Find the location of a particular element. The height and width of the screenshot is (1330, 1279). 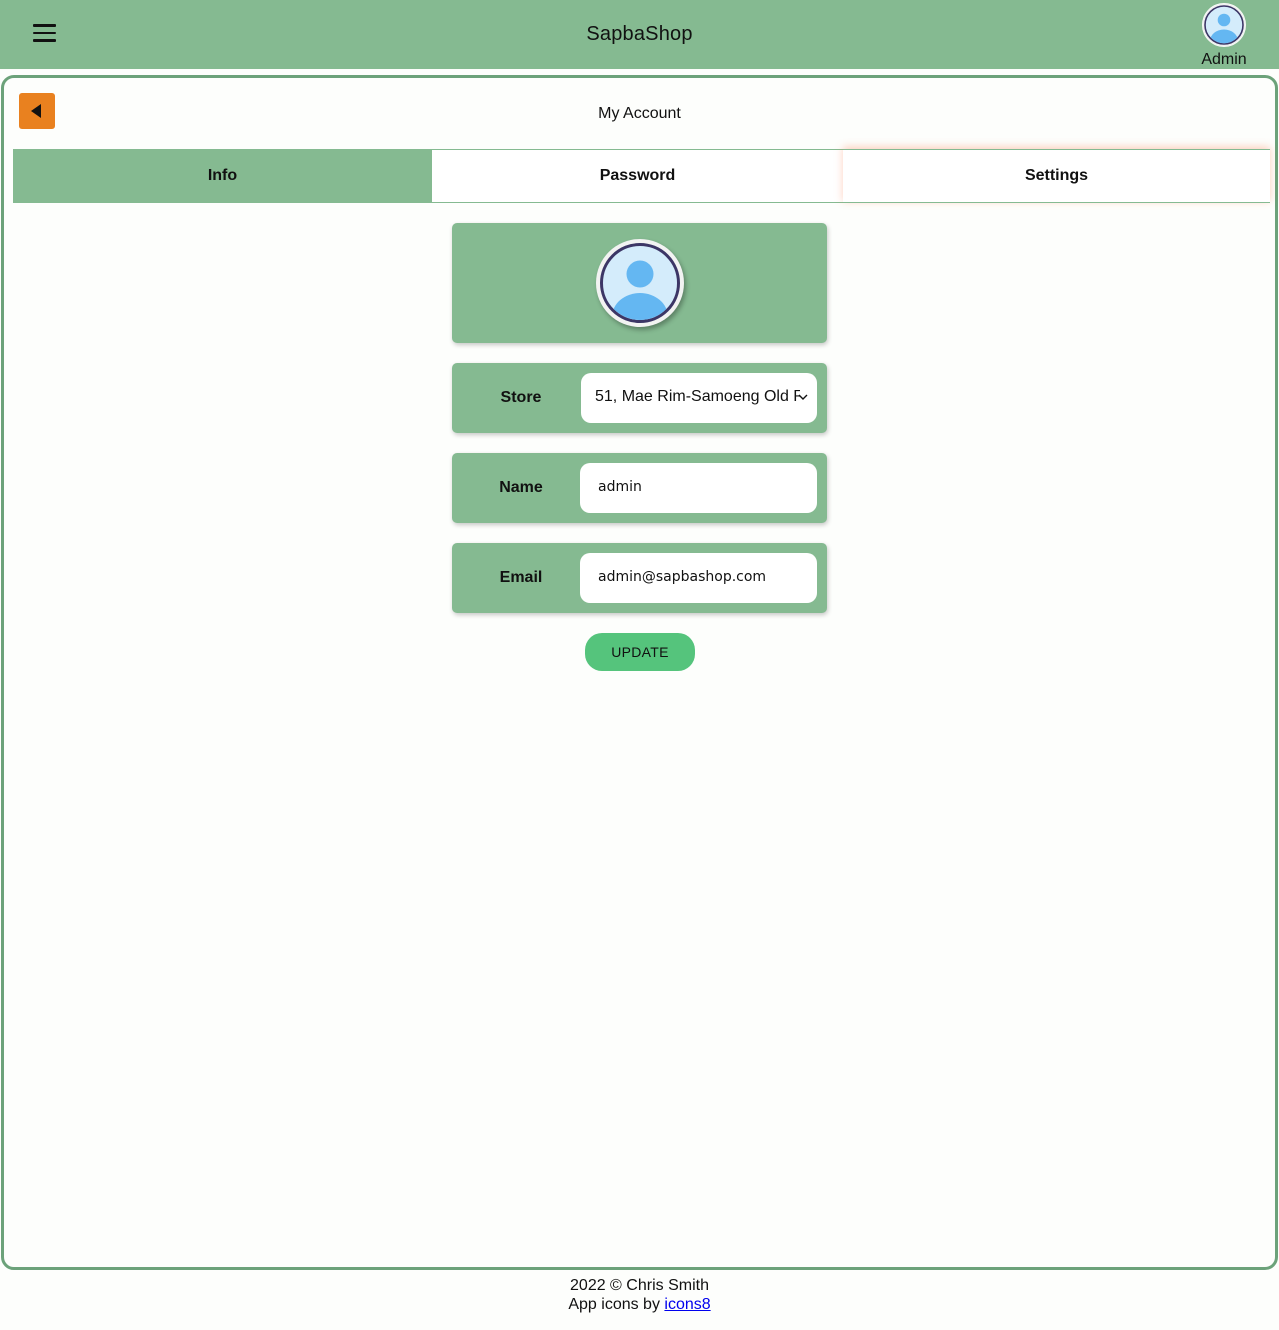

profile-avatar-icon is located at coordinates (640, 283).